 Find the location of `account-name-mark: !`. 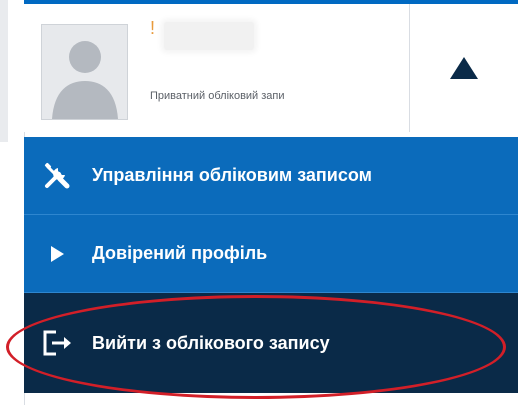

account-name-mark: ! is located at coordinates (153, 28).